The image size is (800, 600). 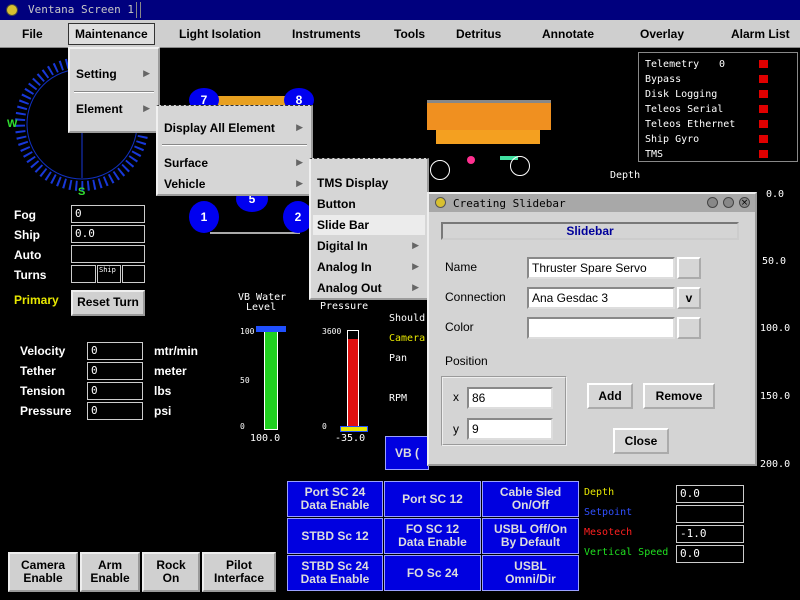 I want to click on vb-tick-50: 50, so click(x=245, y=380).